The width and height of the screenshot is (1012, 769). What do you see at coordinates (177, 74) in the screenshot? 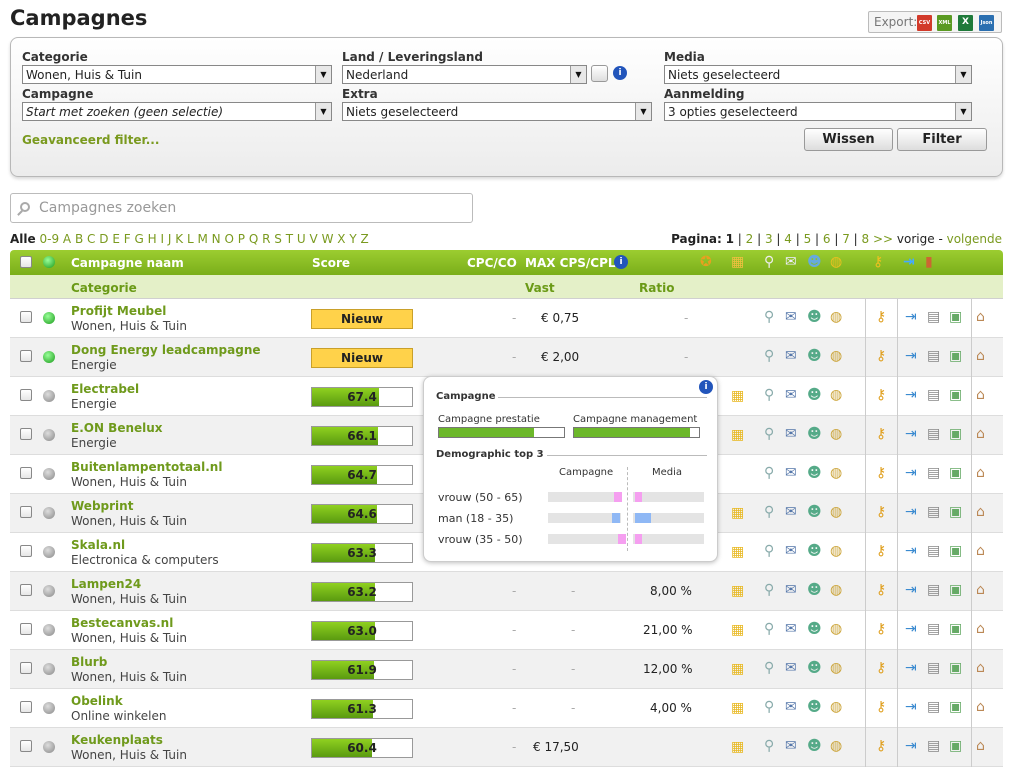
I see `categorie-select: Wonen, Huis & Tuin ▼` at bounding box center [177, 74].